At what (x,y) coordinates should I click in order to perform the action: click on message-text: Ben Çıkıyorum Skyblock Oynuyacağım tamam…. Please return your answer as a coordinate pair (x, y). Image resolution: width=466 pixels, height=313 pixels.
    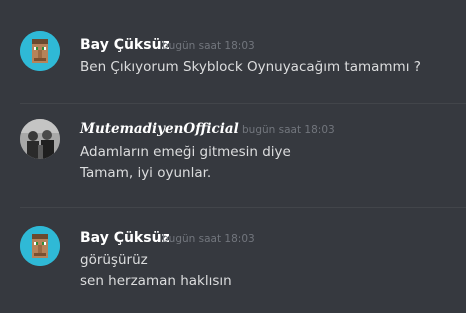
    Looking at the image, I should click on (250, 67).